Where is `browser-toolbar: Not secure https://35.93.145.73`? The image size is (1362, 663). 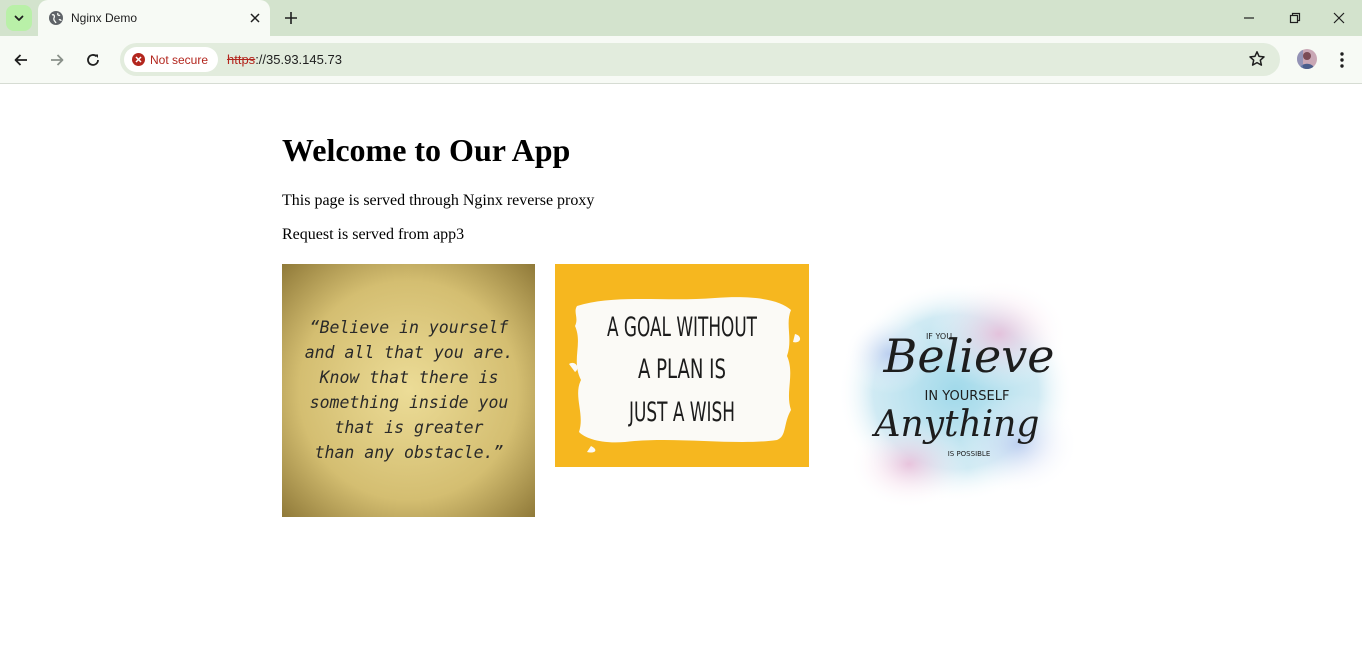
browser-toolbar: Not secure https://35.93.145.73 is located at coordinates (681, 60).